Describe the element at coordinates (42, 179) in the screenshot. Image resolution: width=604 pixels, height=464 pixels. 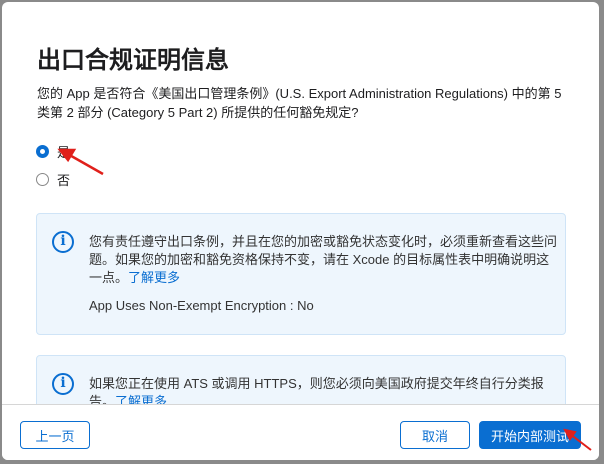
I see `radio-unselected-icon` at that location.